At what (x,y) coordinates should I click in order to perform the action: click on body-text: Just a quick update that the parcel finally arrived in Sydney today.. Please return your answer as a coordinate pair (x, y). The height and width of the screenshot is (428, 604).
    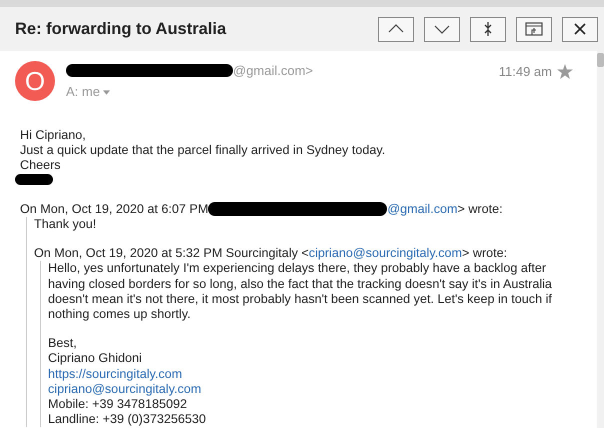
    Looking at the image, I should click on (203, 150).